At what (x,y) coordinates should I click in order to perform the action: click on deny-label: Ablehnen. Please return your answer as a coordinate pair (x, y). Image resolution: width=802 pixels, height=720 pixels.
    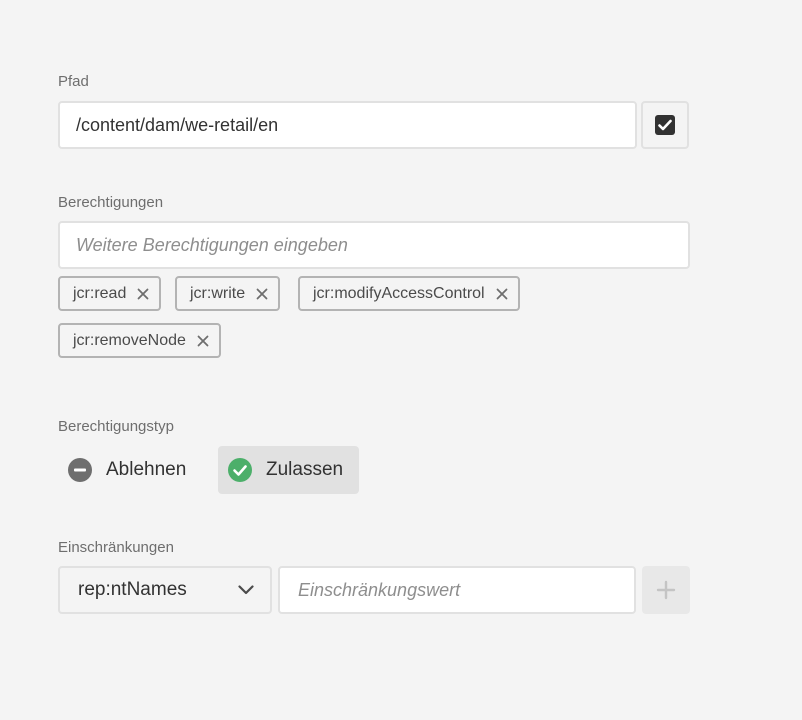
    Looking at the image, I should click on (146, 469).